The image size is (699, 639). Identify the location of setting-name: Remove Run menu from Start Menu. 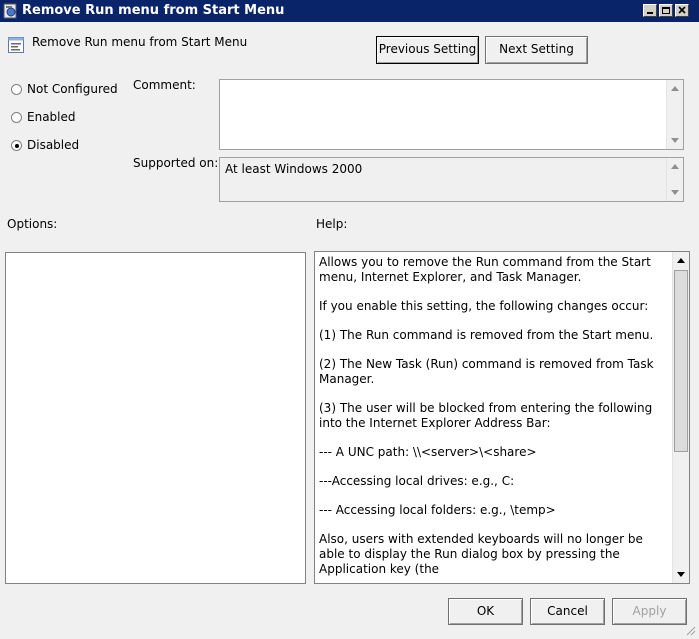
(140, 42).